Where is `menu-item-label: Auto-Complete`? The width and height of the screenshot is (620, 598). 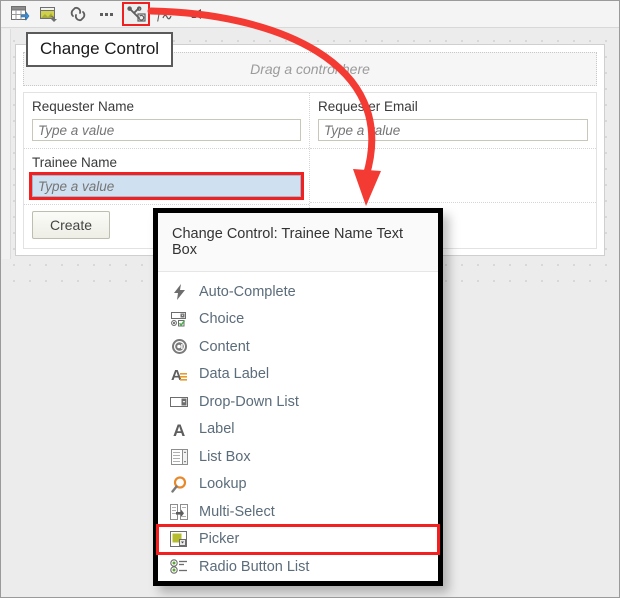
menu-item-label: Auto-Complete is located at coordinates (247, 291).